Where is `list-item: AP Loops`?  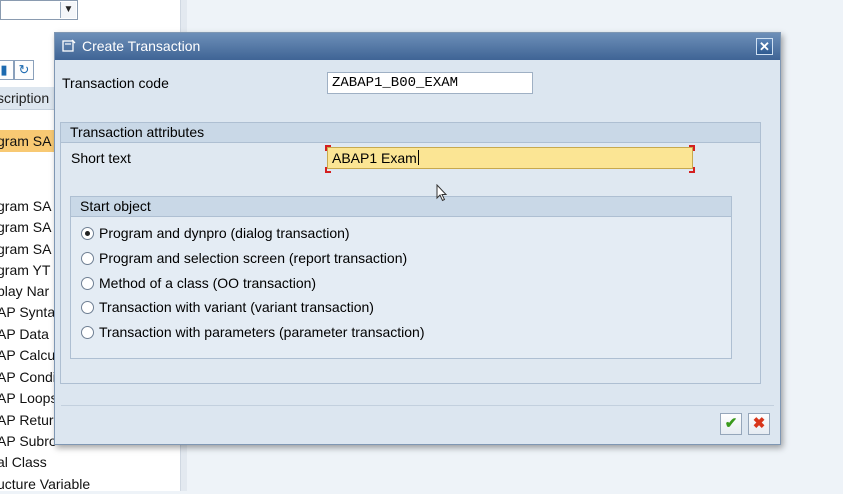 list-item: AP Loops is located at coordinates (28, 398).